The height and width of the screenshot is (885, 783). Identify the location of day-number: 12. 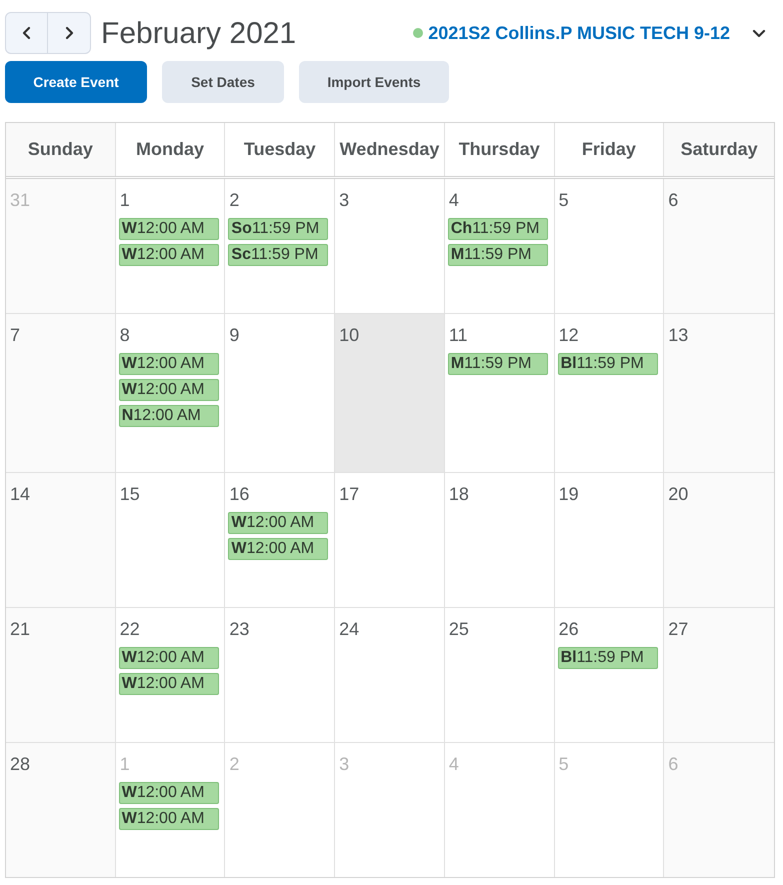
(568, 335).